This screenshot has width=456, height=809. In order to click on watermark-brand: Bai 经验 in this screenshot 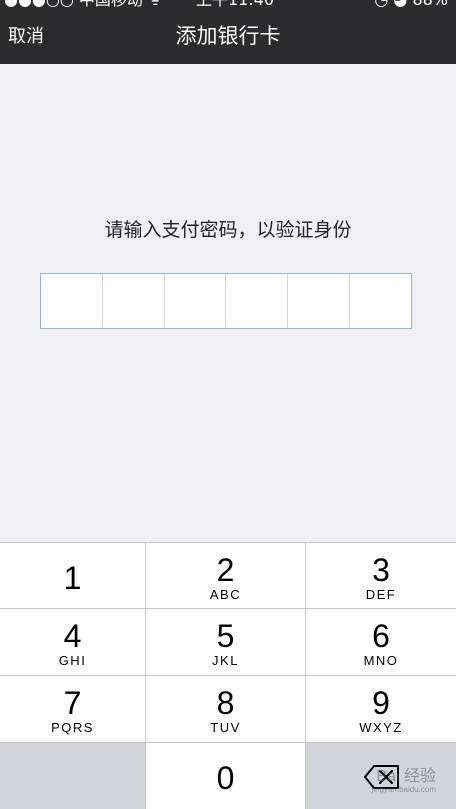, I will do `click(406, 776)`.